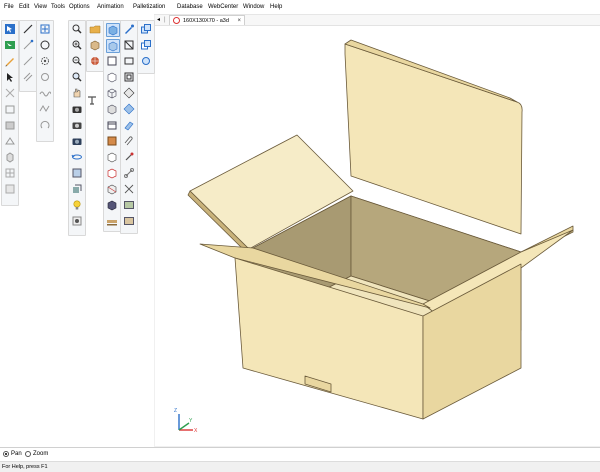 The width and height of the screenshot is (600, 472). Describe the element at coordinates (95, 45) in the screenshot. I see `box-3d-icon` at that location.